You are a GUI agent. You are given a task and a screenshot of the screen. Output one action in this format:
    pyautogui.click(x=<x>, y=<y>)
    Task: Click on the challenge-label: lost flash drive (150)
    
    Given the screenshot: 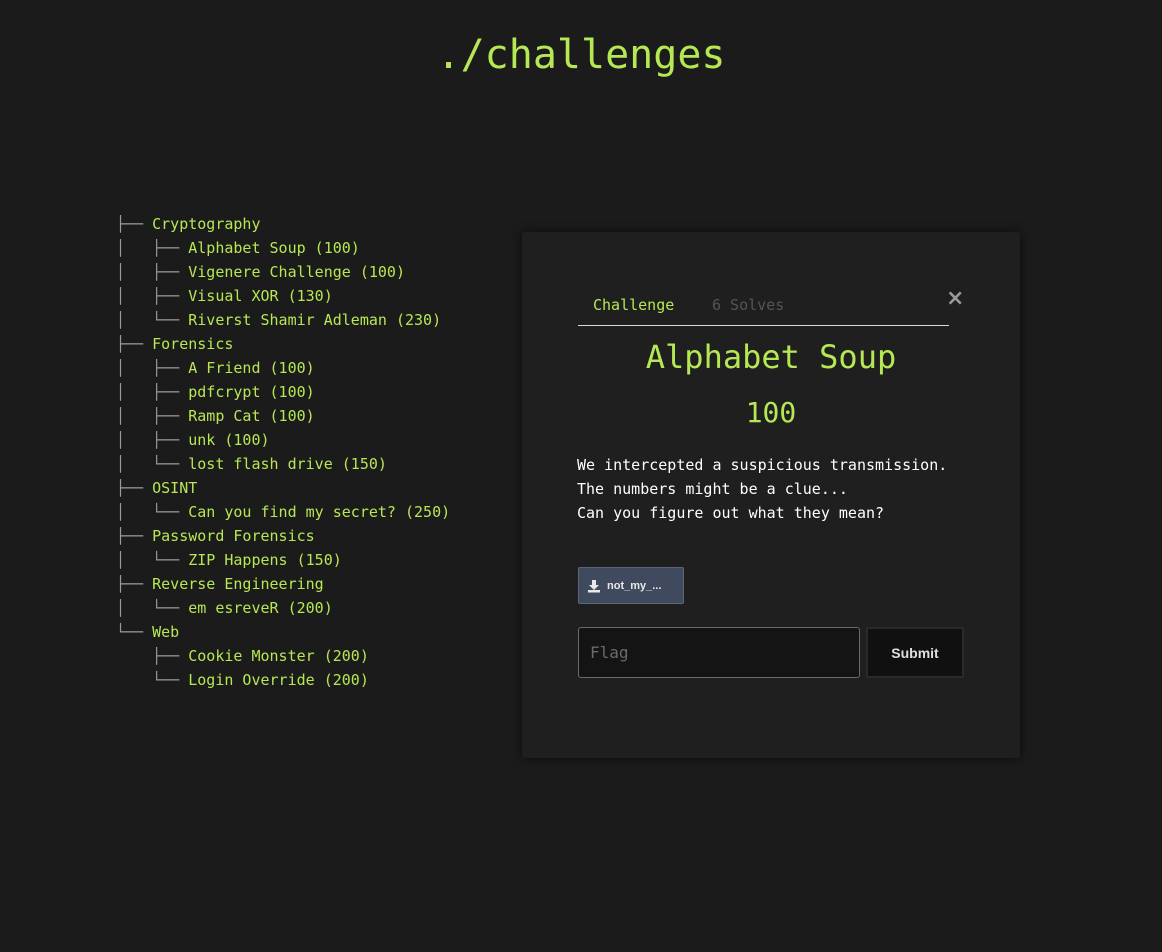 What is the action you would take?
    pyautogui.click(x=287, y=464)
    